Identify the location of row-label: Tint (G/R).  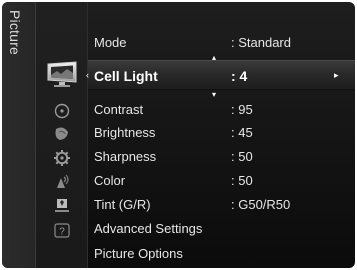
(122, 204).